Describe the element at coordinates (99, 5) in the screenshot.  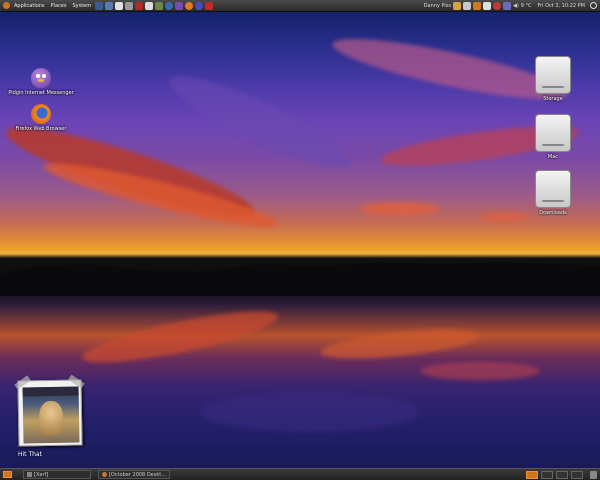
I see `terminal-launcher-icon` at that location.